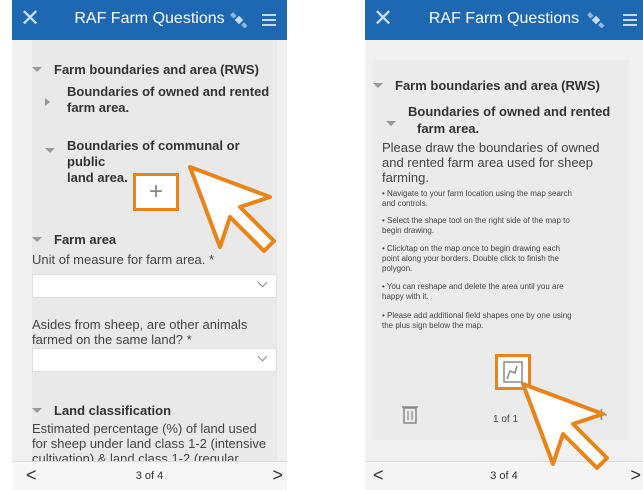 This screenshot has width=643, height=490. I want to click on trash-icon, so click(410, 414).